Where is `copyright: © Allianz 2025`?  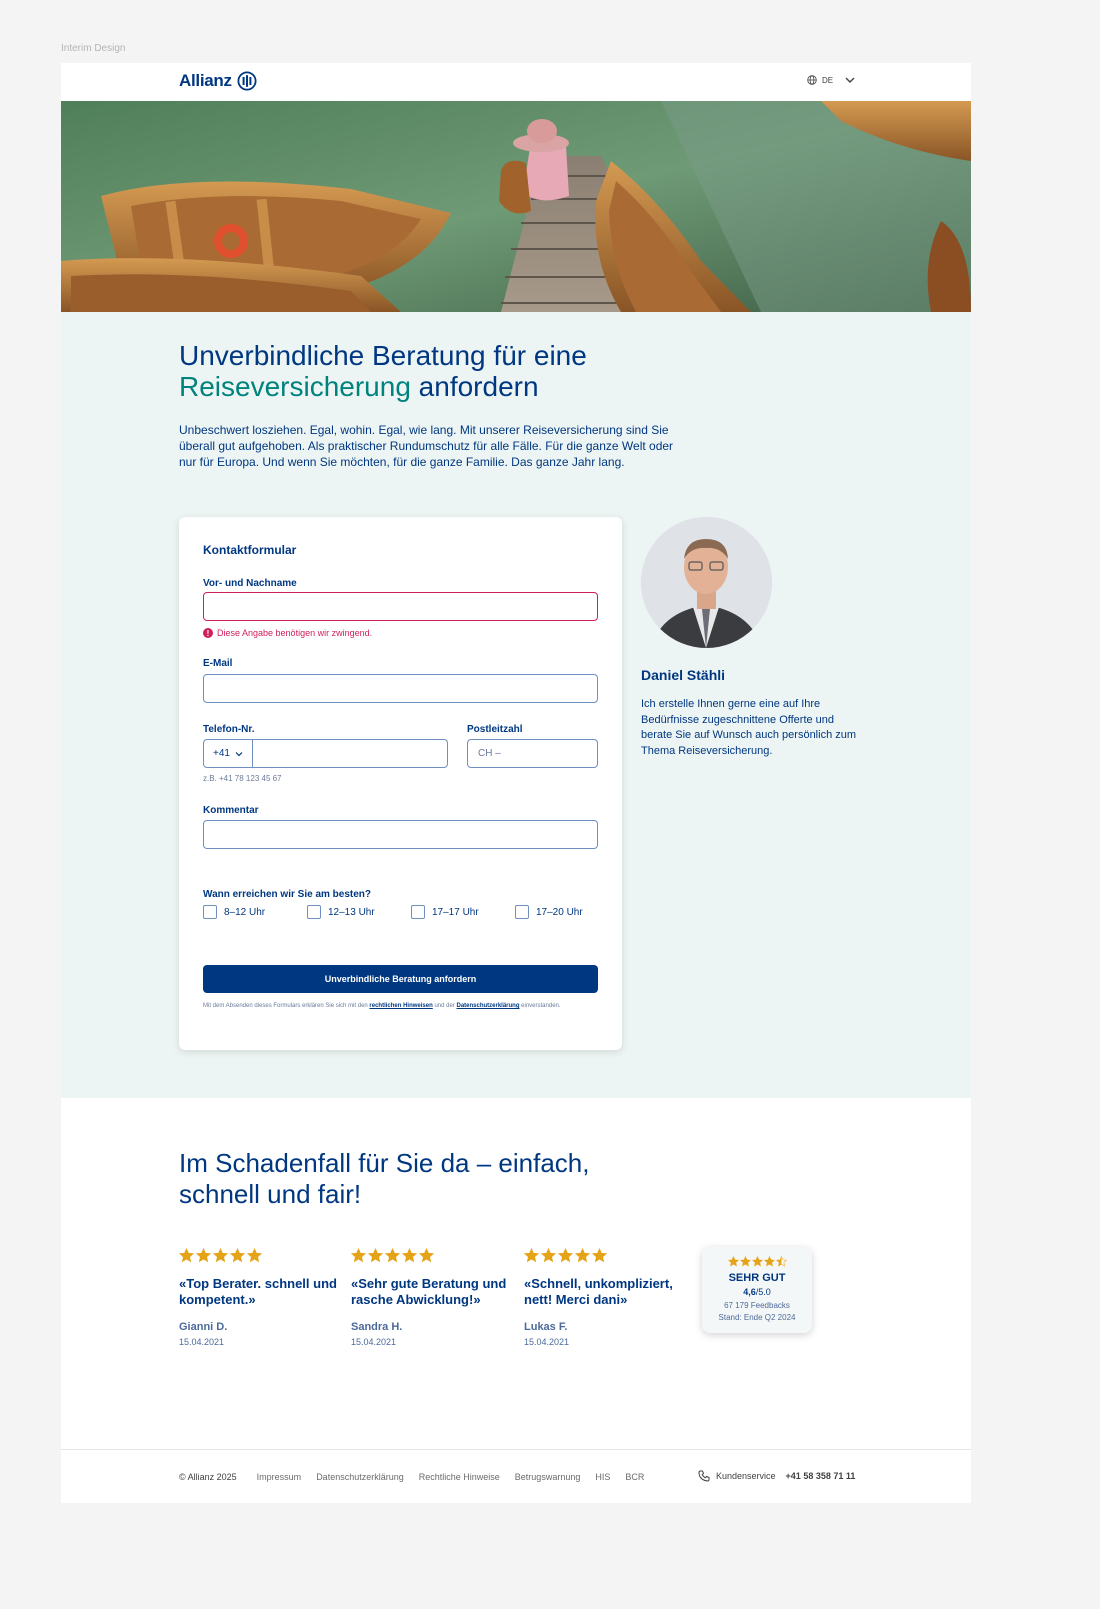
copyright: © Allianz 2025 is located at coordinates (208, 1477).